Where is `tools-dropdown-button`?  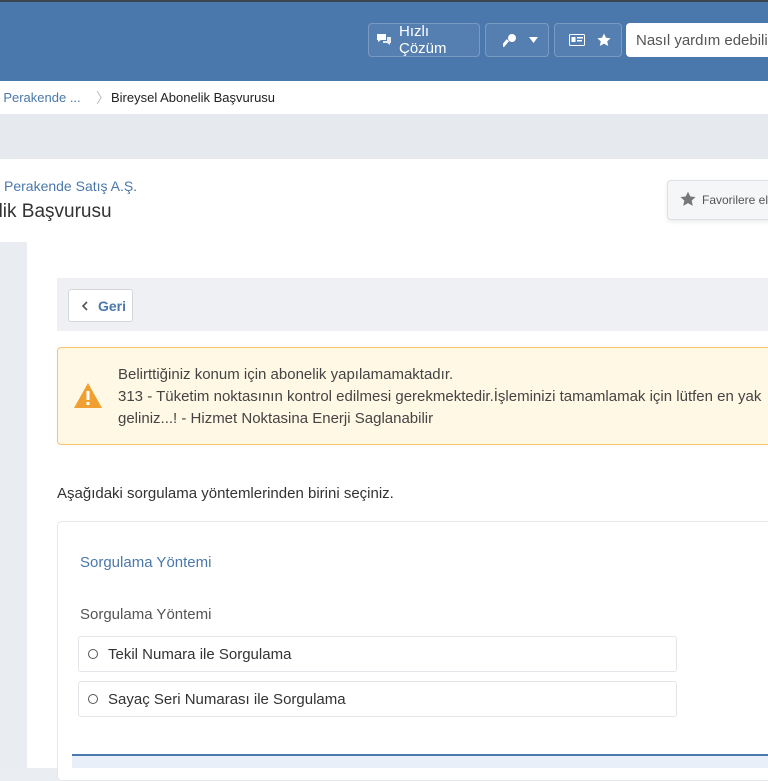 tools-dropdown-button is located at coordinates (517, 40).